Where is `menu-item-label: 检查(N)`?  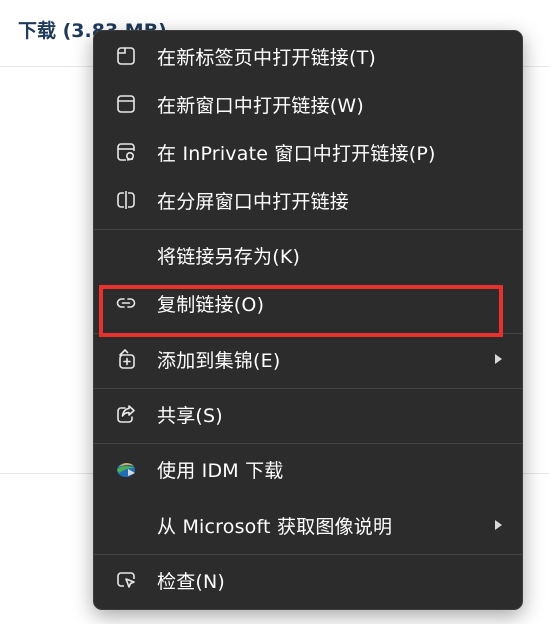
menu-item-label: 检查(N) is located at coordinates (191, 581).